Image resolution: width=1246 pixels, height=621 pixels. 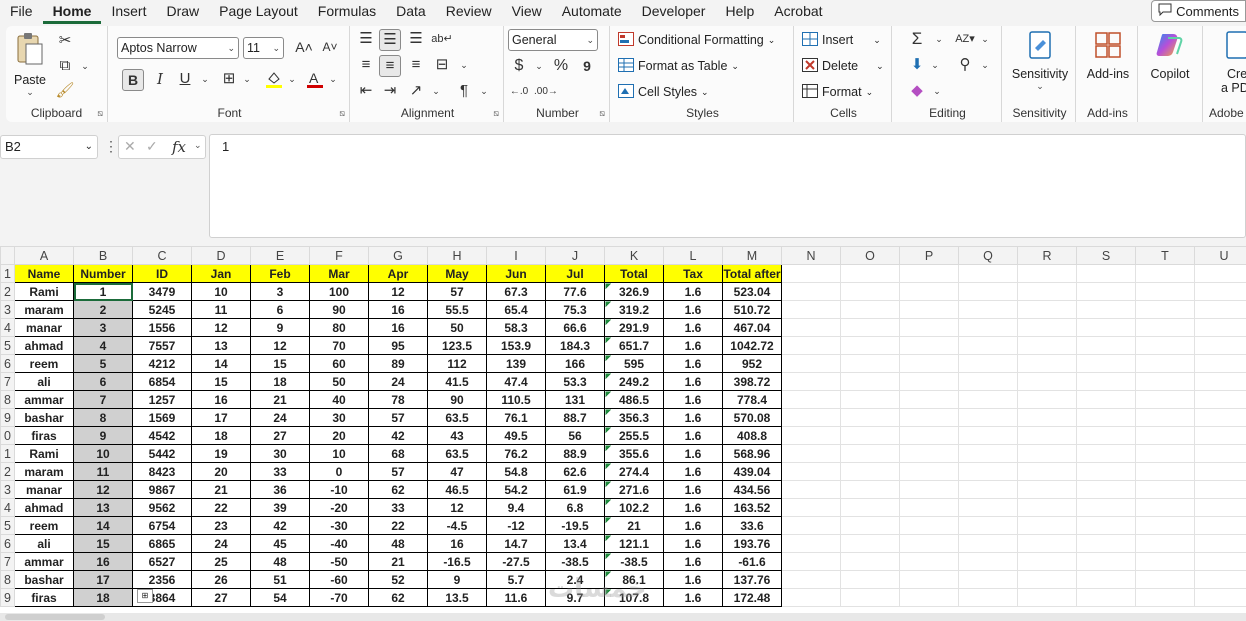 What do you see at coordinates (553, 40) in the screenshot?
I see `number-format-combo: General ⌄` at bounding box center [553, 40].